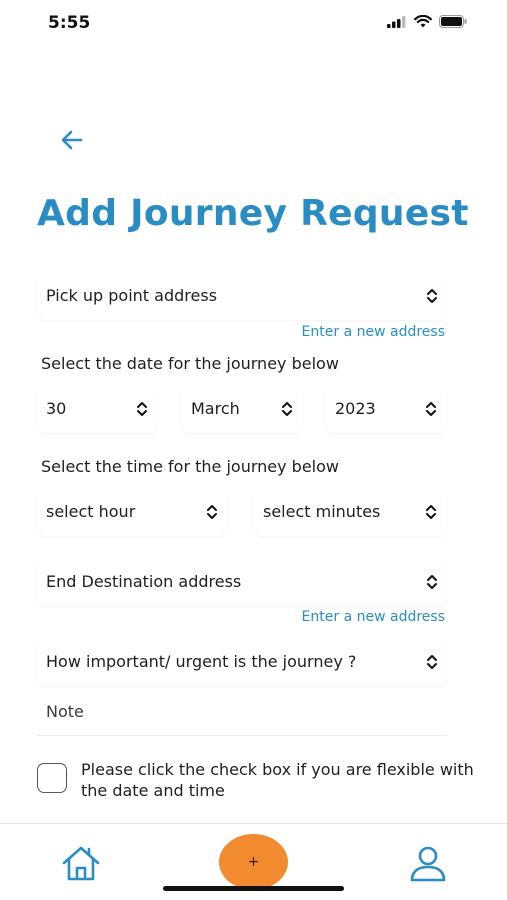 The width and height of the screenshot is (507, 900). I want to click on bottom-tab-bar: +, so click(253, 861).